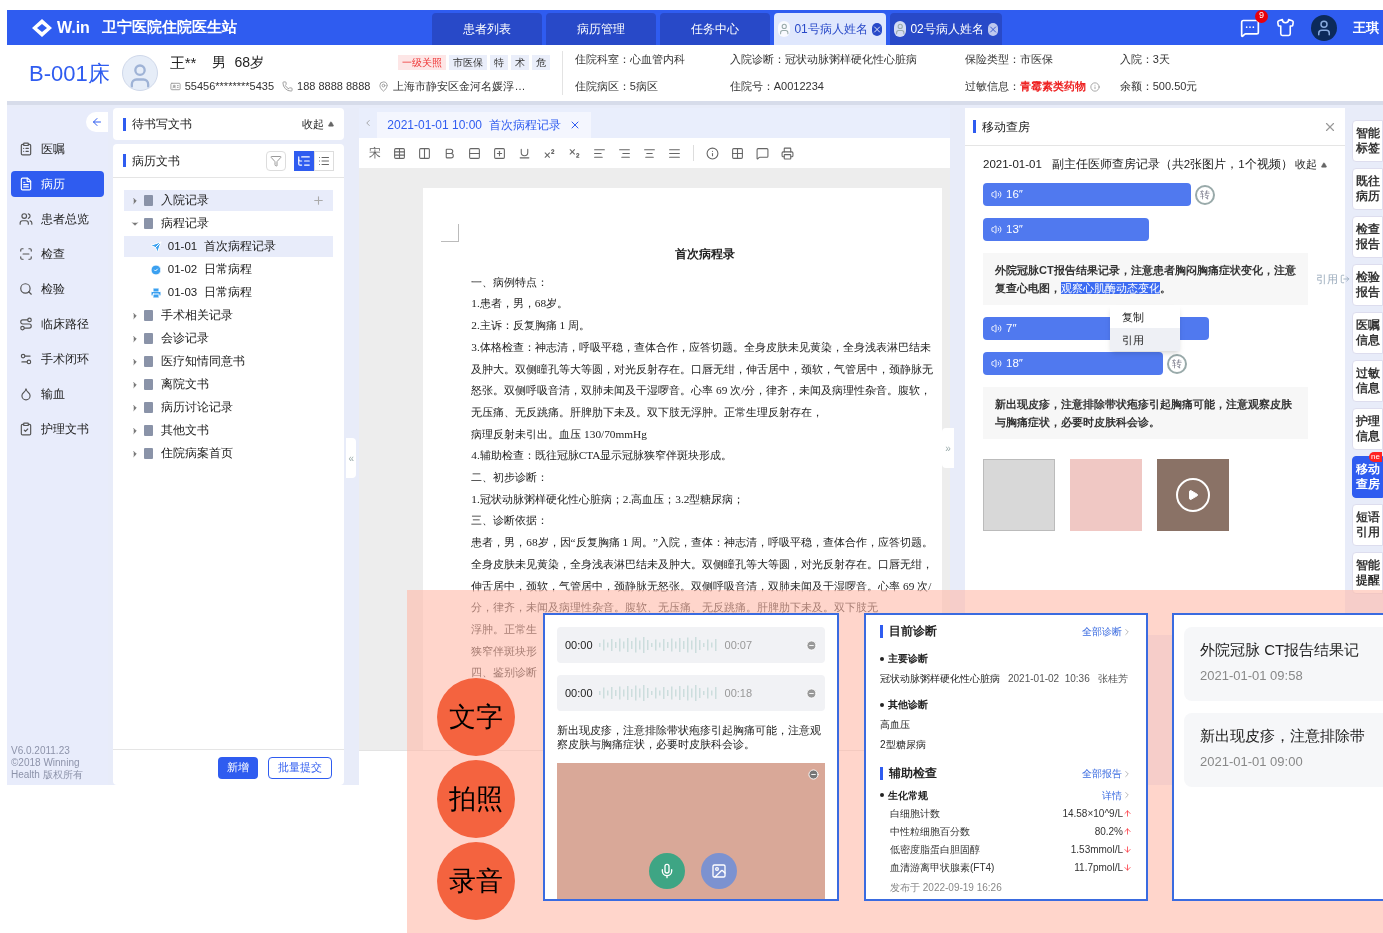 This screenshot has width=1383, height=933. I want to click on tree-item: 手术相关记录, so click(228, 315).